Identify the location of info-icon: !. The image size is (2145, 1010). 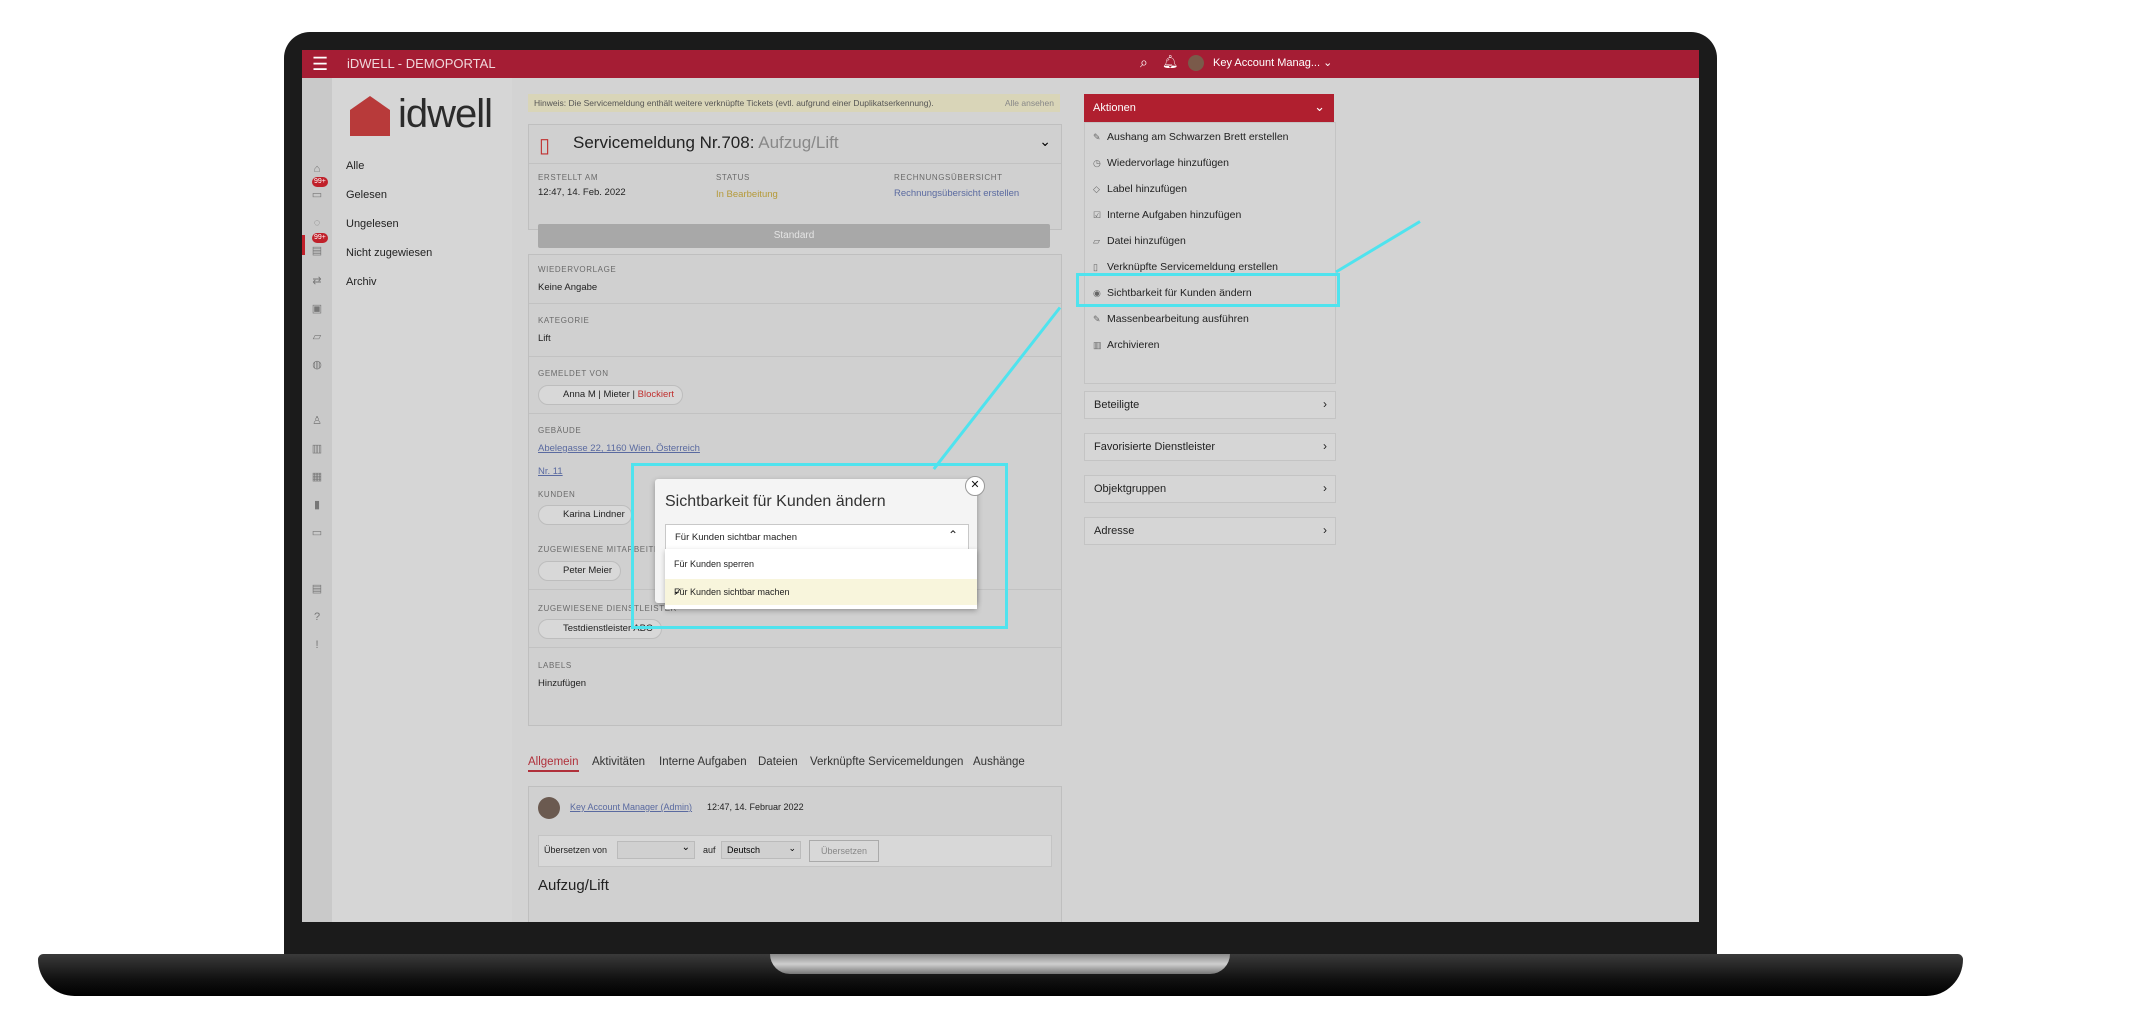
(317, 645).